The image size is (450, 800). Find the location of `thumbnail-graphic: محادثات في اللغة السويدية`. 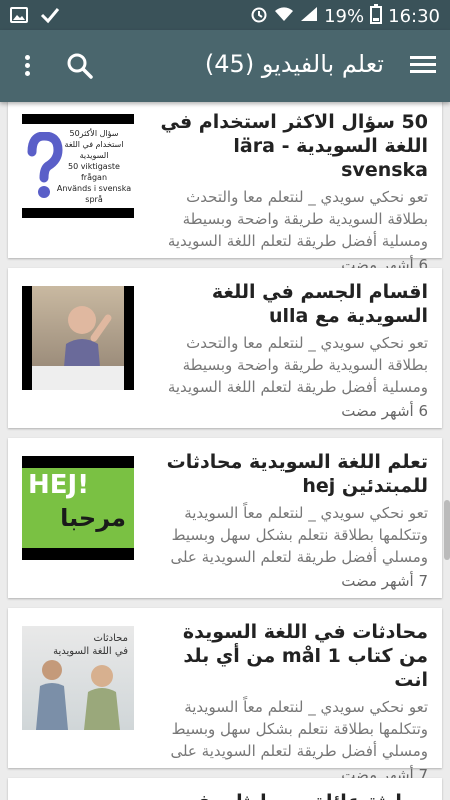

thumbnail-graphic: محادثات في اللغة السويدية is located at coordinates (78, 678).